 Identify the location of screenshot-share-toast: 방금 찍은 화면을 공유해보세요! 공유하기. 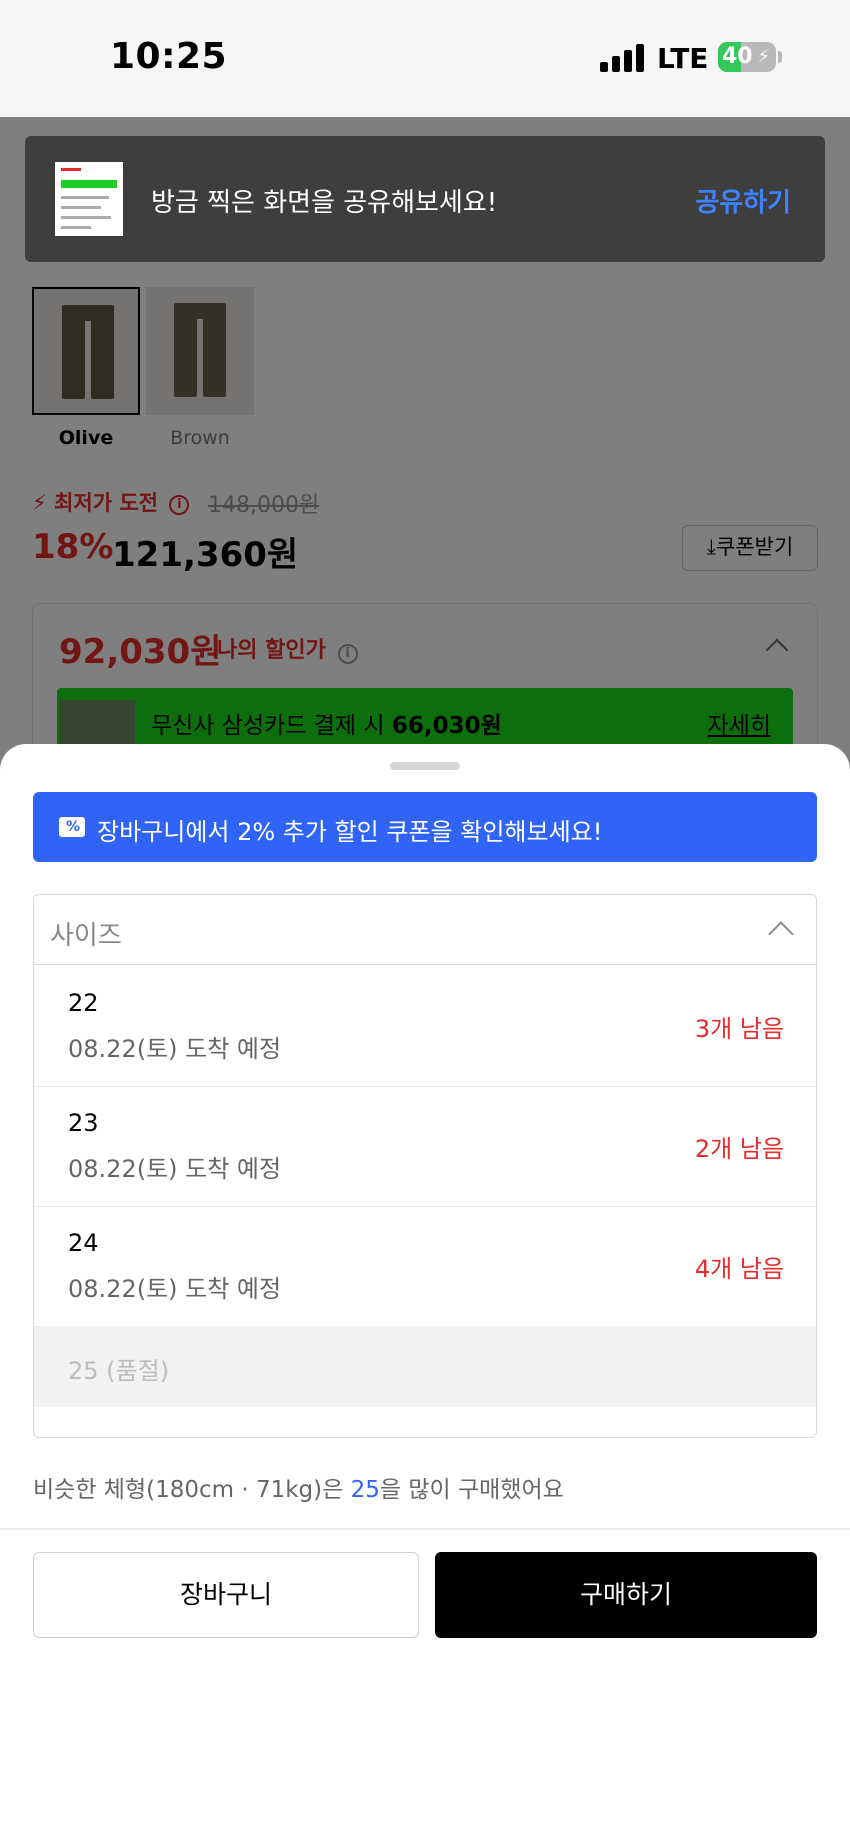
(425, 199).